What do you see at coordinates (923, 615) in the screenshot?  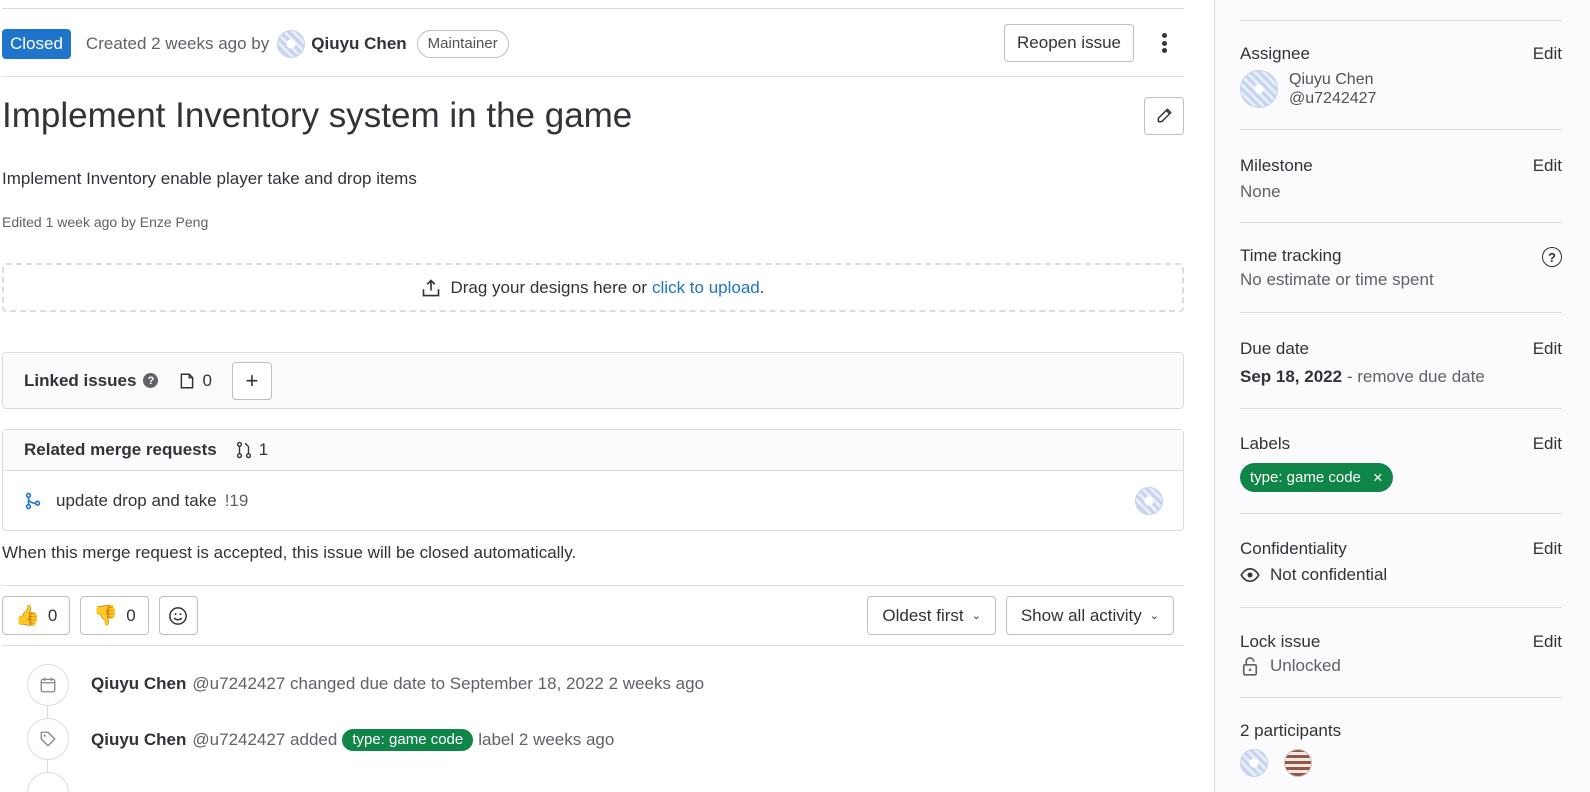 I see `sort-order-label: Oldest first` at bounding box center [923, 615].